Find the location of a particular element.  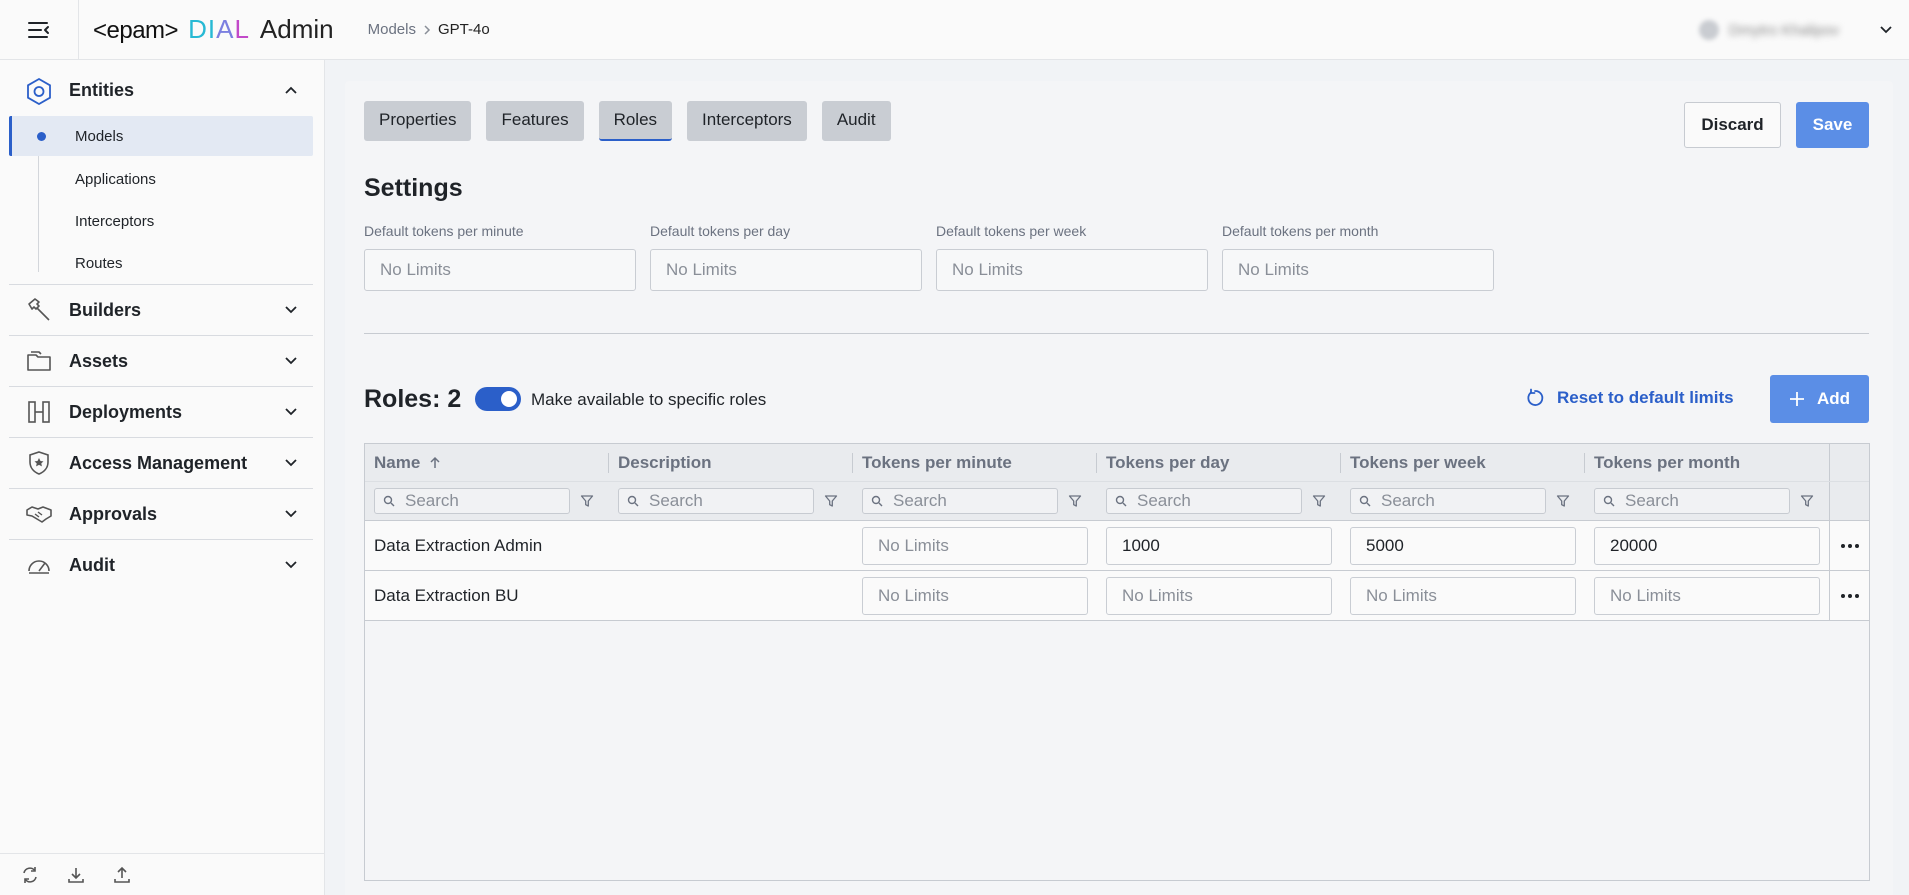

default-tokens-month-input: No Limits is located at coordinates (1358, 270).